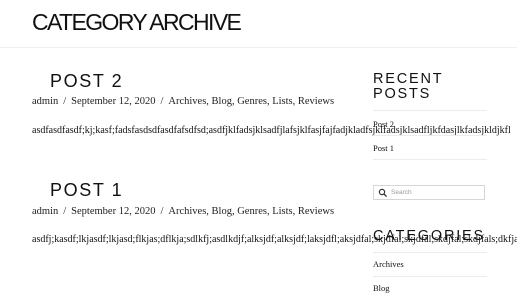 This screenshot has height=295, width=517. What do you see at coordinates (381, 288) in the screenshot?
I see `category-widget-link: Blog` at bounding box center [381, 288].